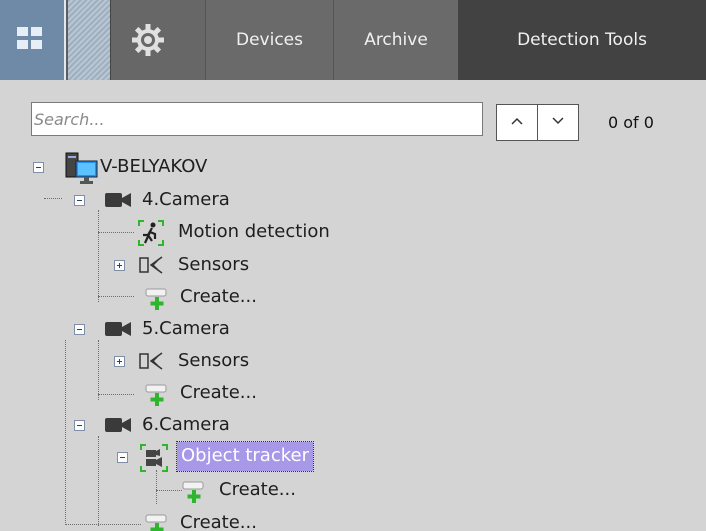 The image size is (706, 531). I want to click on tree-node-label: 5.Camera, so click(186, 328).